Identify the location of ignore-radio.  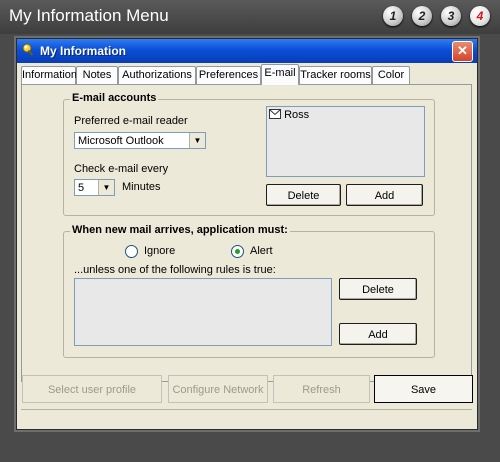
(131, 251).